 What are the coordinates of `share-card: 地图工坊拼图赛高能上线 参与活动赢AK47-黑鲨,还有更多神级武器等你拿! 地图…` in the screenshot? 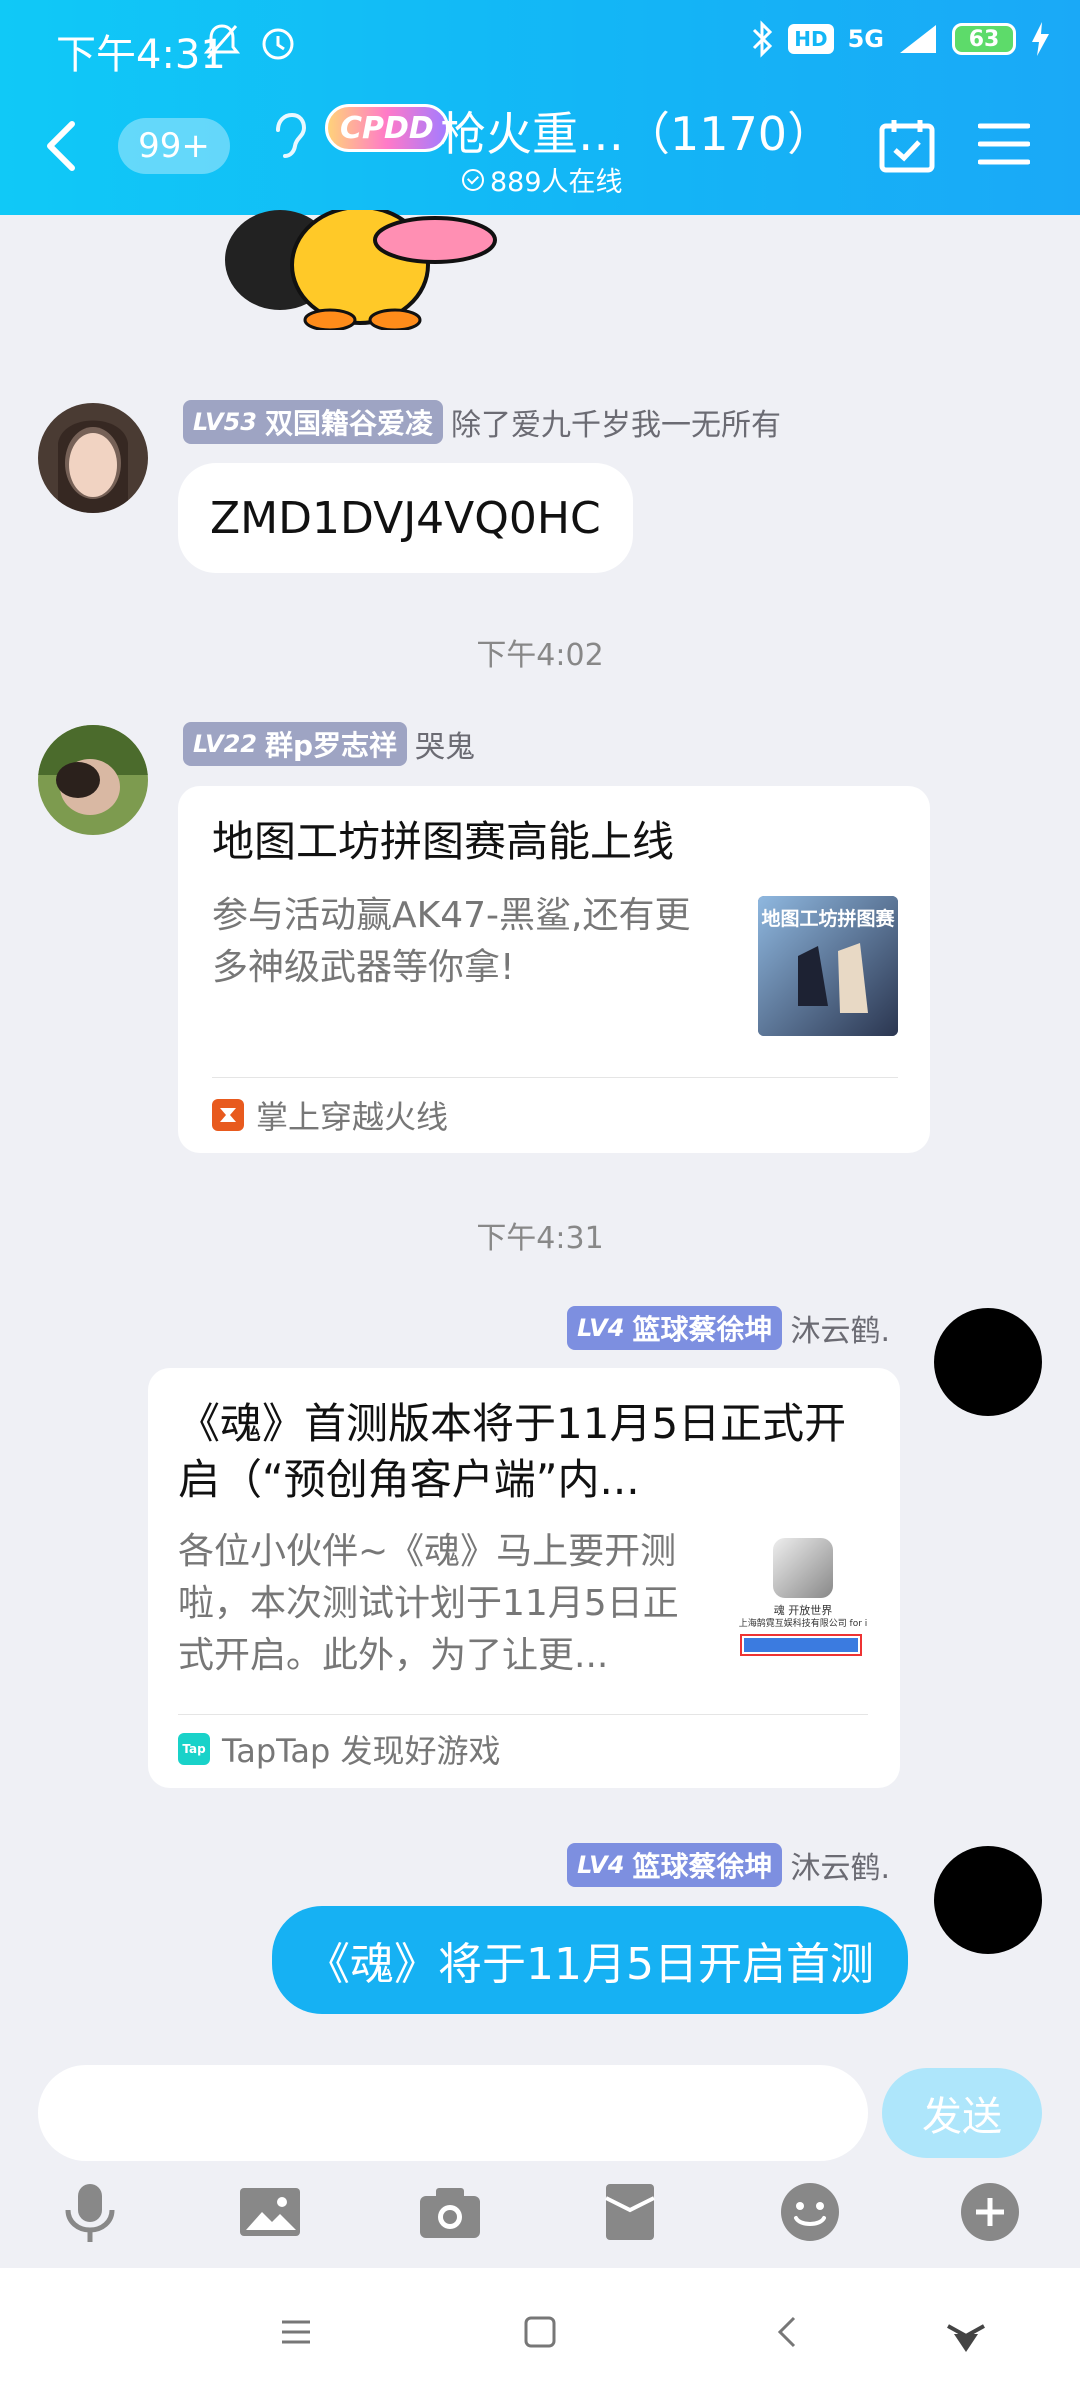 It's located at (554, 969).